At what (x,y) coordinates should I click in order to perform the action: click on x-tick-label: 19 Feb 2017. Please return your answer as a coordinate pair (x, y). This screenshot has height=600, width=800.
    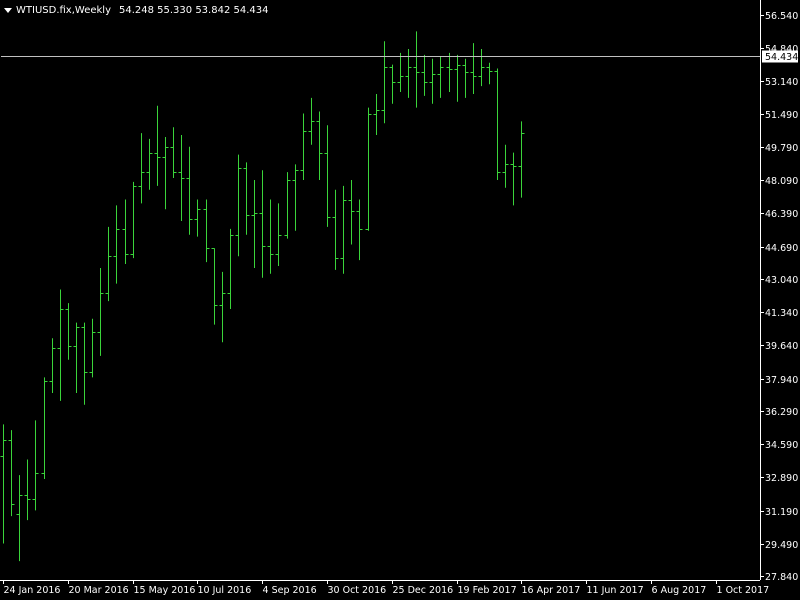
    Looking at the image, I should click on (487, 590).